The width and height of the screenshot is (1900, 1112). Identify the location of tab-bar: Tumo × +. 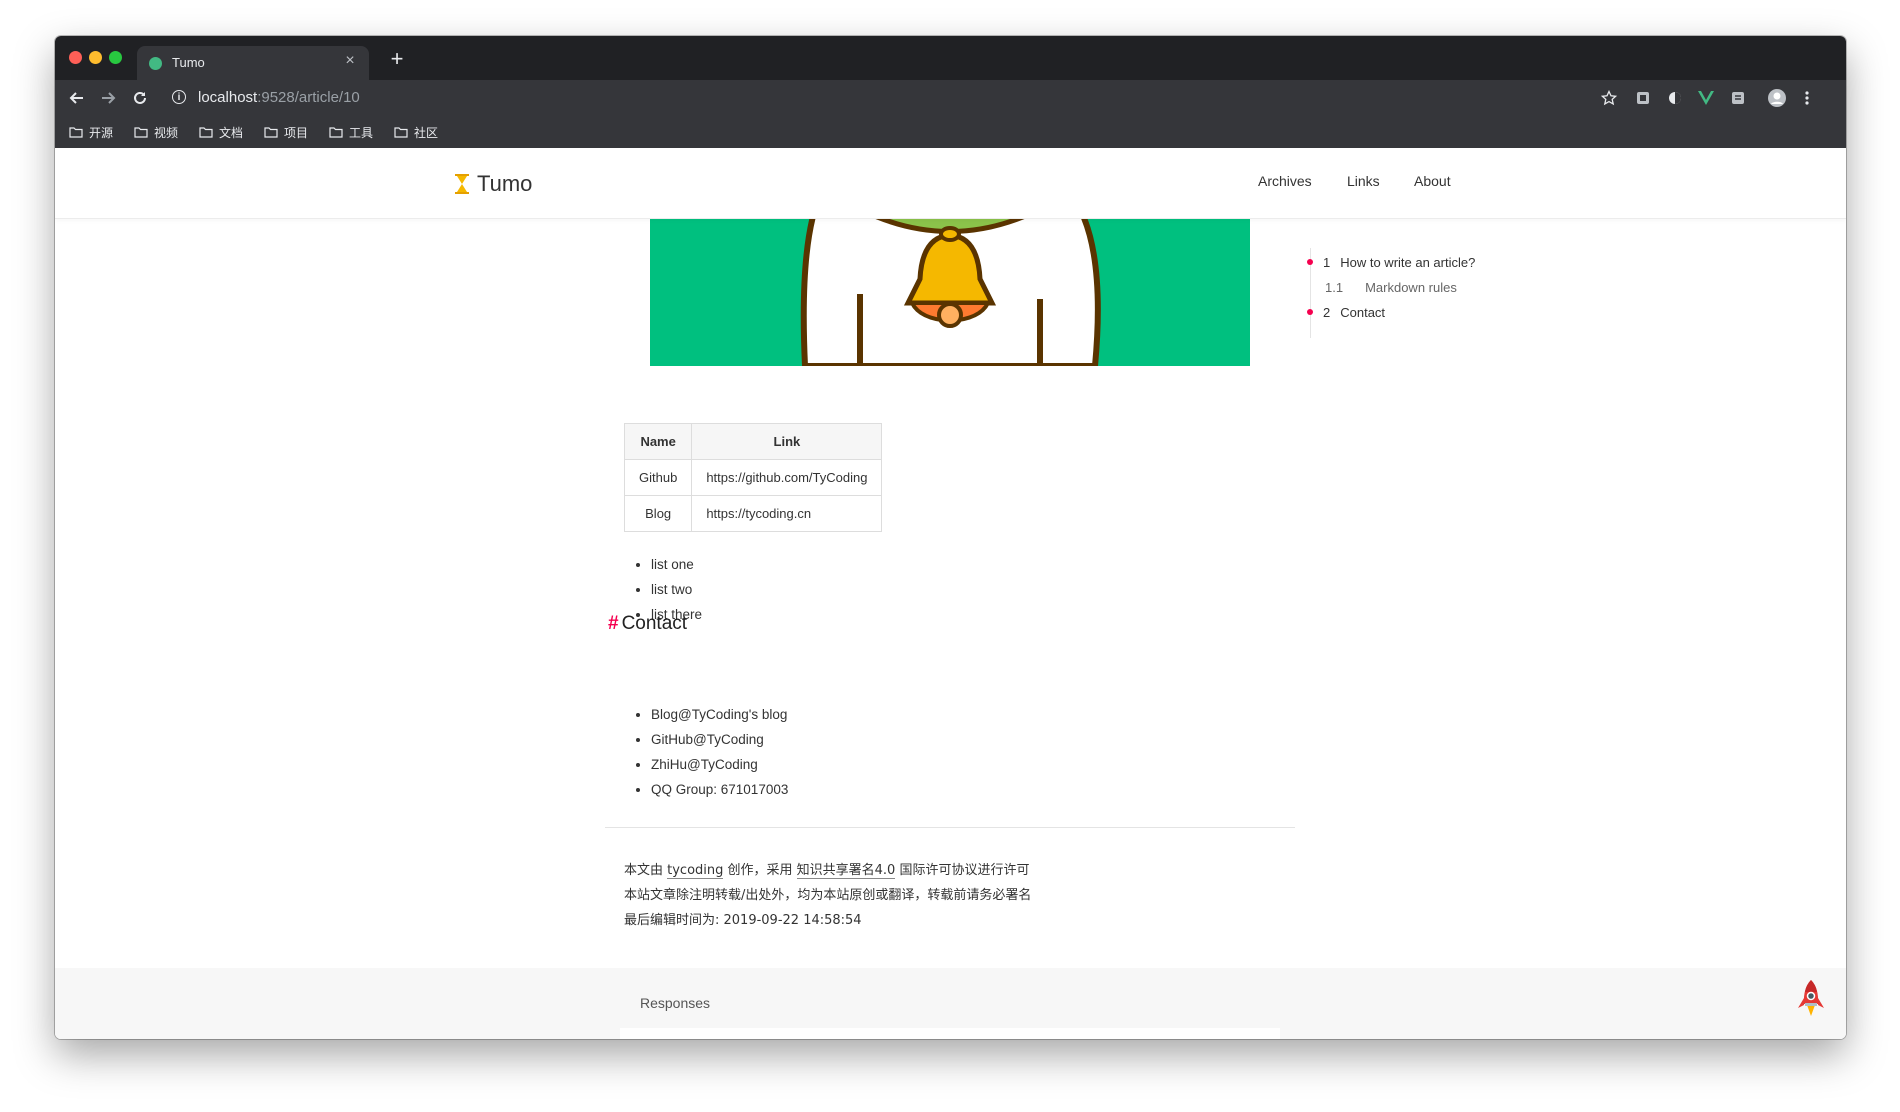
(950, 58).